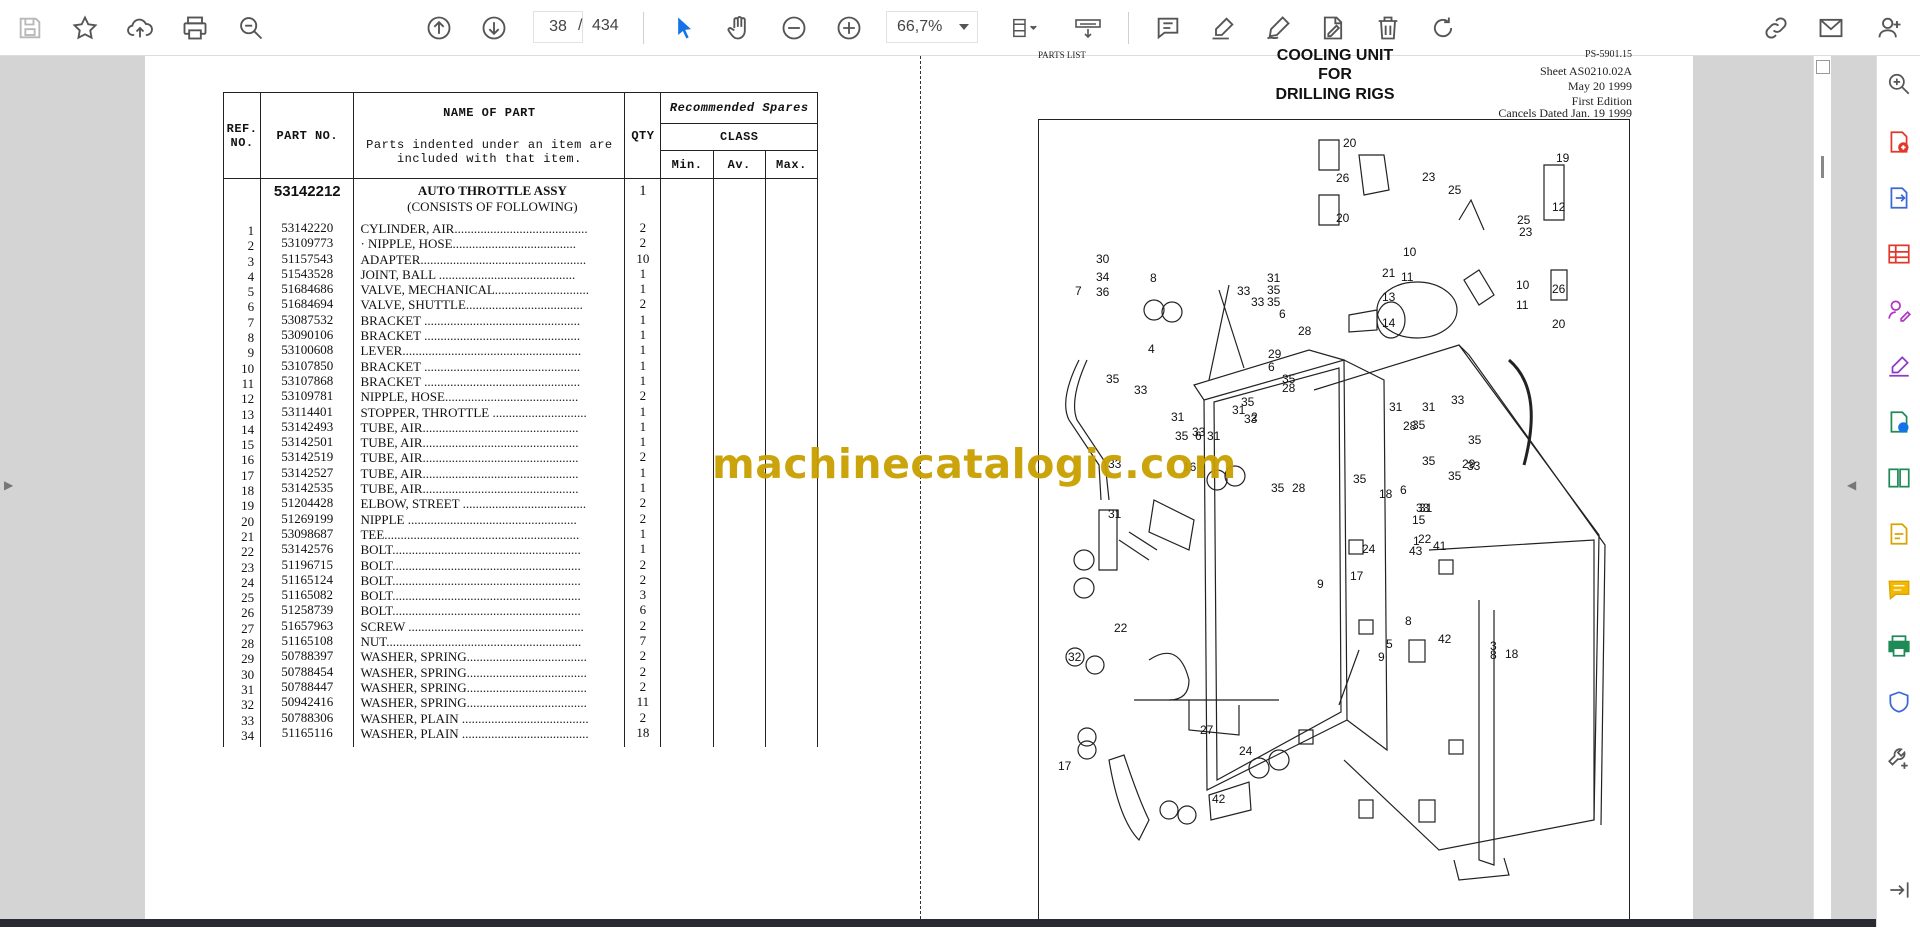 Image resolution: width=1920 pixels, height=928 pixels. I want to click on col-header-ref: REF. NO., so click(242, 135).